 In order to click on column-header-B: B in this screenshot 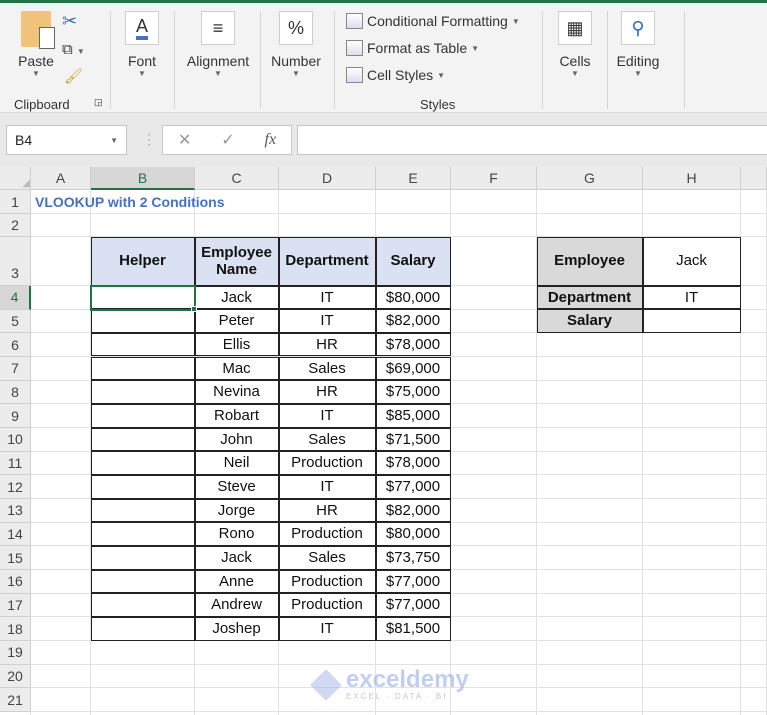, I will do `click(143, 178)`.